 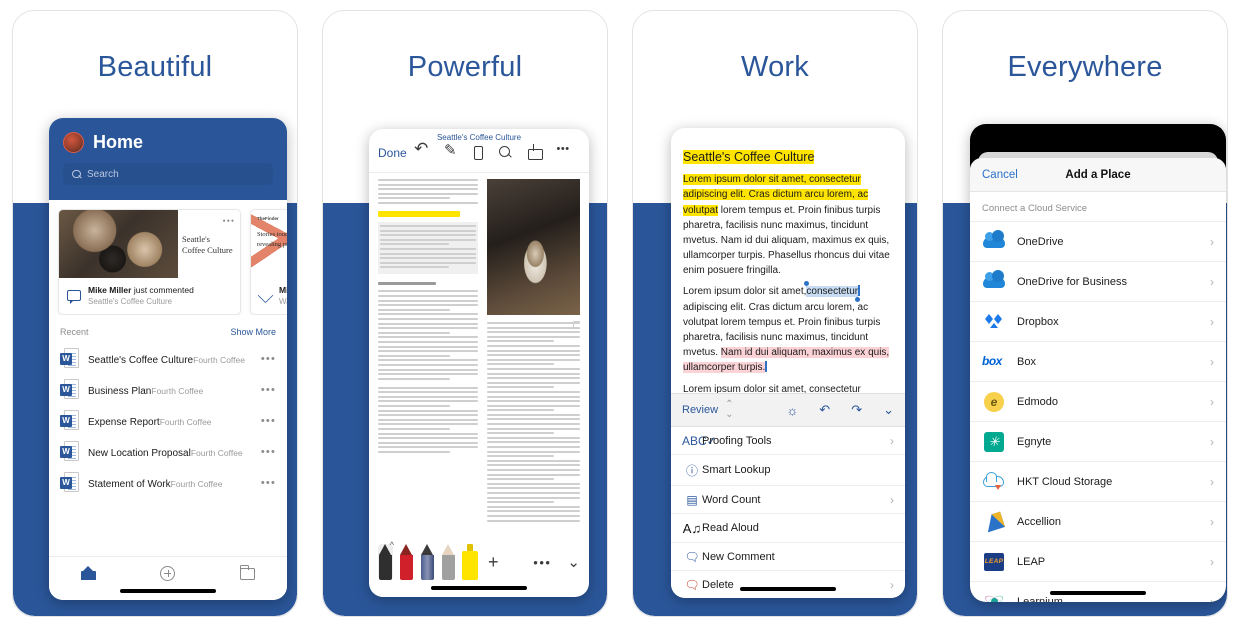 What do you see at coordinates (832, 292) in the screenshot?
I see `text-selection: consectetur` at bounding box center [832, 292].